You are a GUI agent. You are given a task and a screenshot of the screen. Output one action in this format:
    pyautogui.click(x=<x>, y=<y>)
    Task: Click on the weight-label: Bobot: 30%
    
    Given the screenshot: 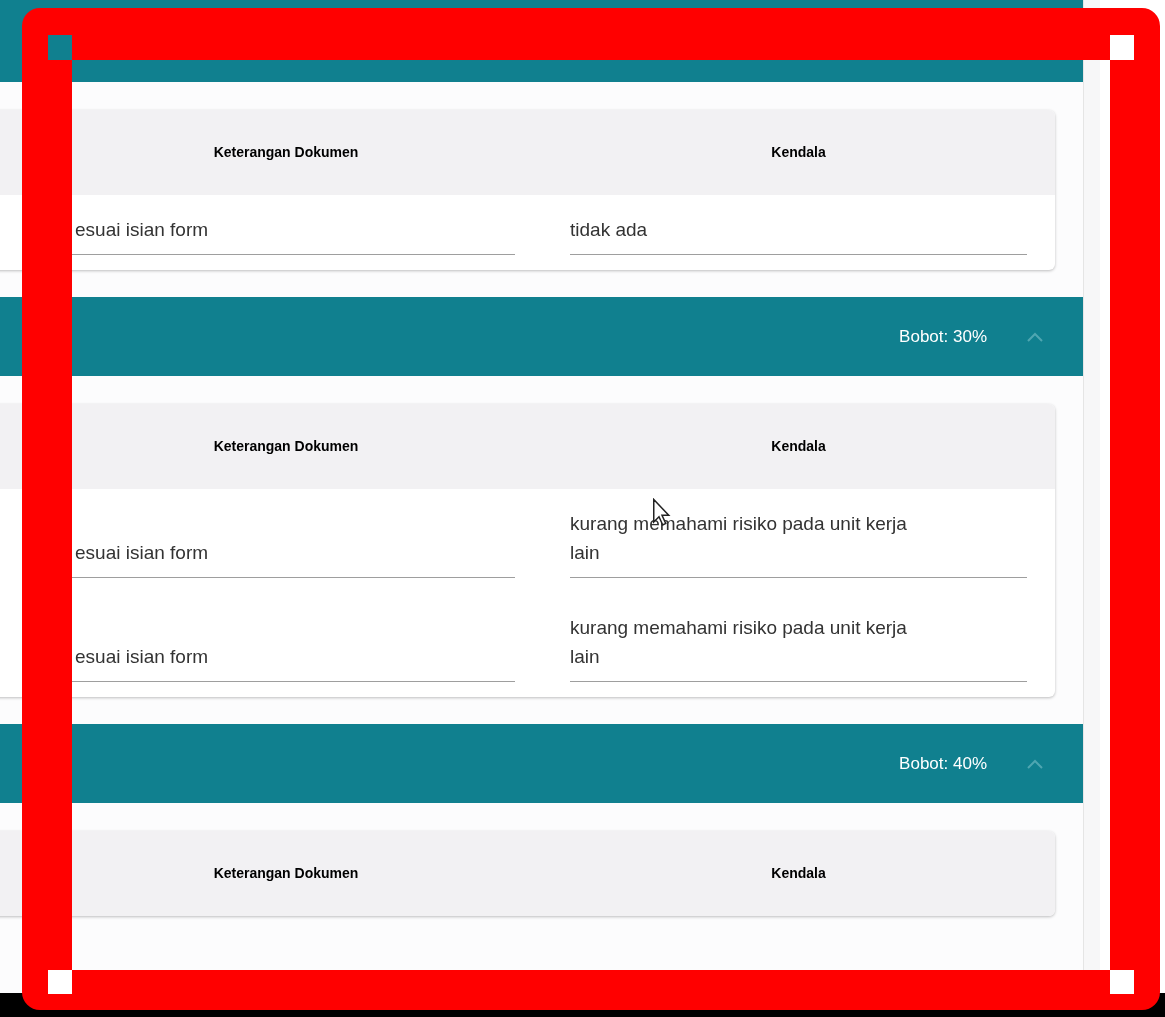 What is the action you would take?
    pyautogui.click(x=943, y=336)
    